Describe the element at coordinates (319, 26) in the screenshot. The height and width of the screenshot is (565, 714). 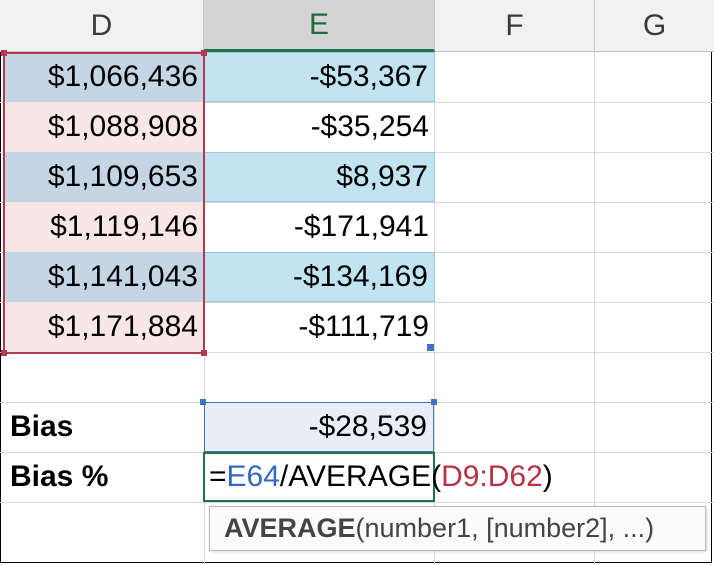
I see `column-header-e: E` at that location.